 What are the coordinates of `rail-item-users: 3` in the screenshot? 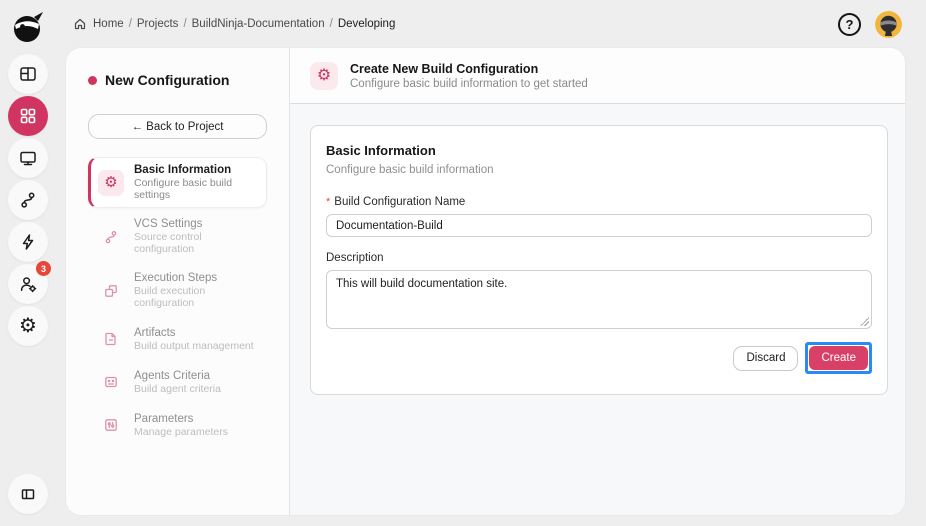 It's located at (29, 282).